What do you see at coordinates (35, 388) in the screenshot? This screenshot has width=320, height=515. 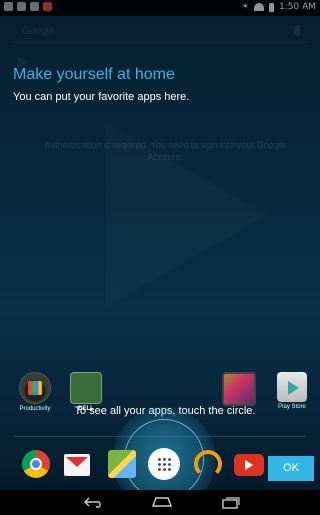 I see `productivity-folder-icon` at bounding box center [35, 388].